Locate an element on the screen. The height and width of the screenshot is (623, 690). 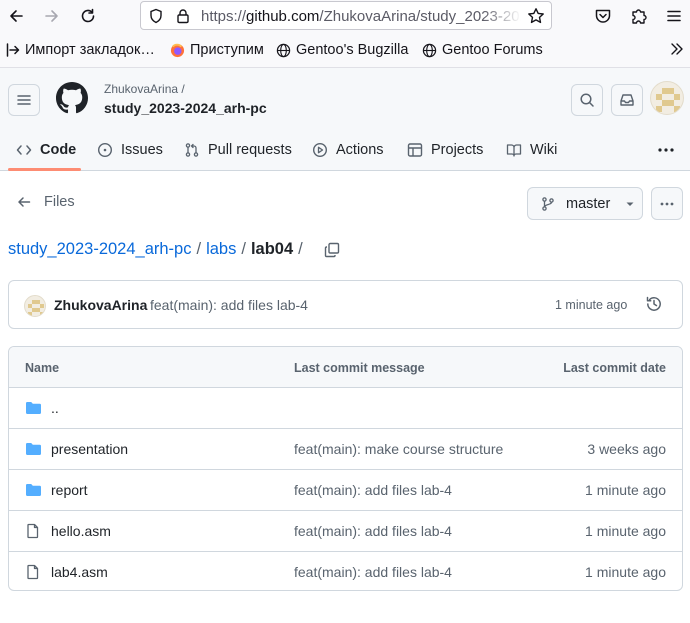
history-icon is located at coordinates (653, 303).